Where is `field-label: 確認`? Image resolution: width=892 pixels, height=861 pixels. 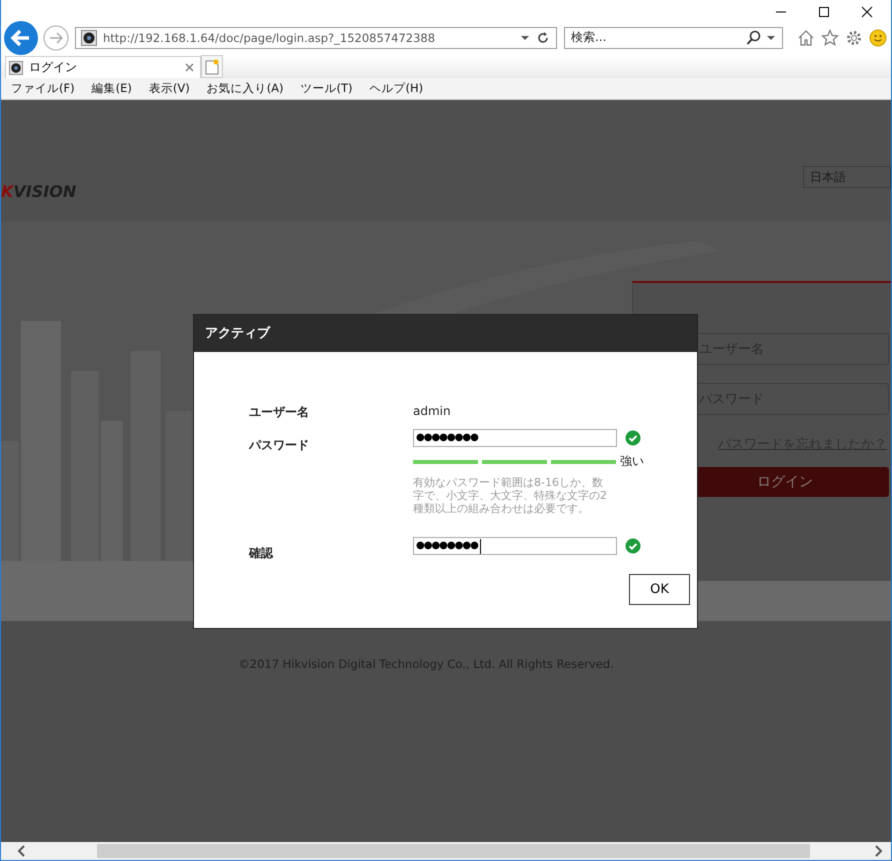
field-label: 確認 is located at coordinates (261, 553).